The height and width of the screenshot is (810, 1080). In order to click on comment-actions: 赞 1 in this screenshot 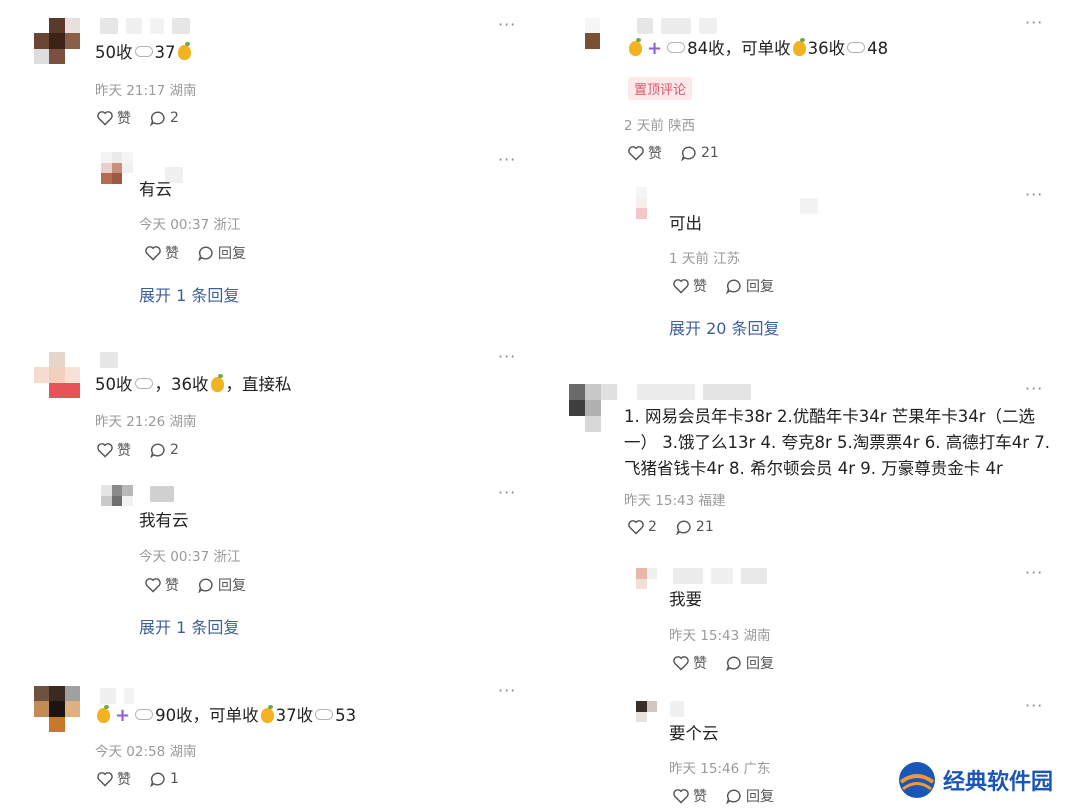, I will do `click(137, 779)`.